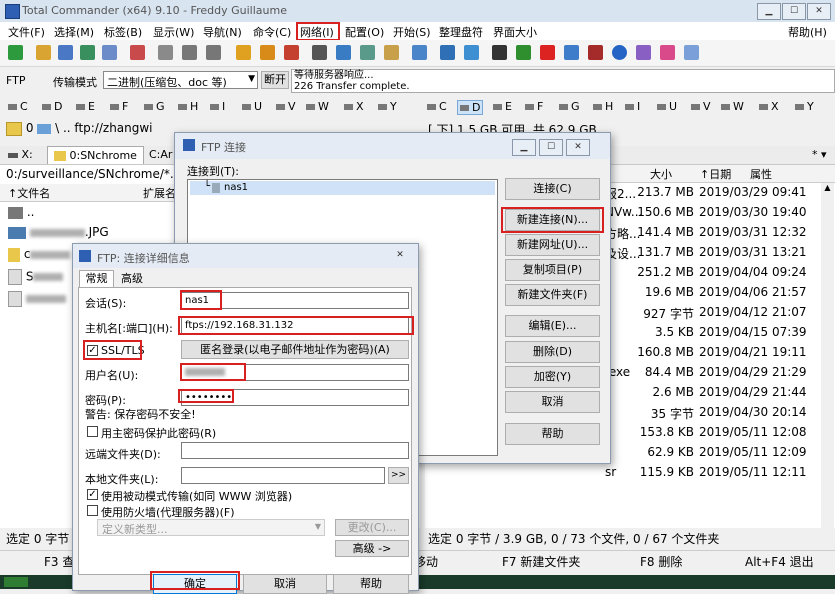 Image resolution: width=835 pixels, height=594 pixels. I want to click on menu-select: 选择(M), so click(74, 32).